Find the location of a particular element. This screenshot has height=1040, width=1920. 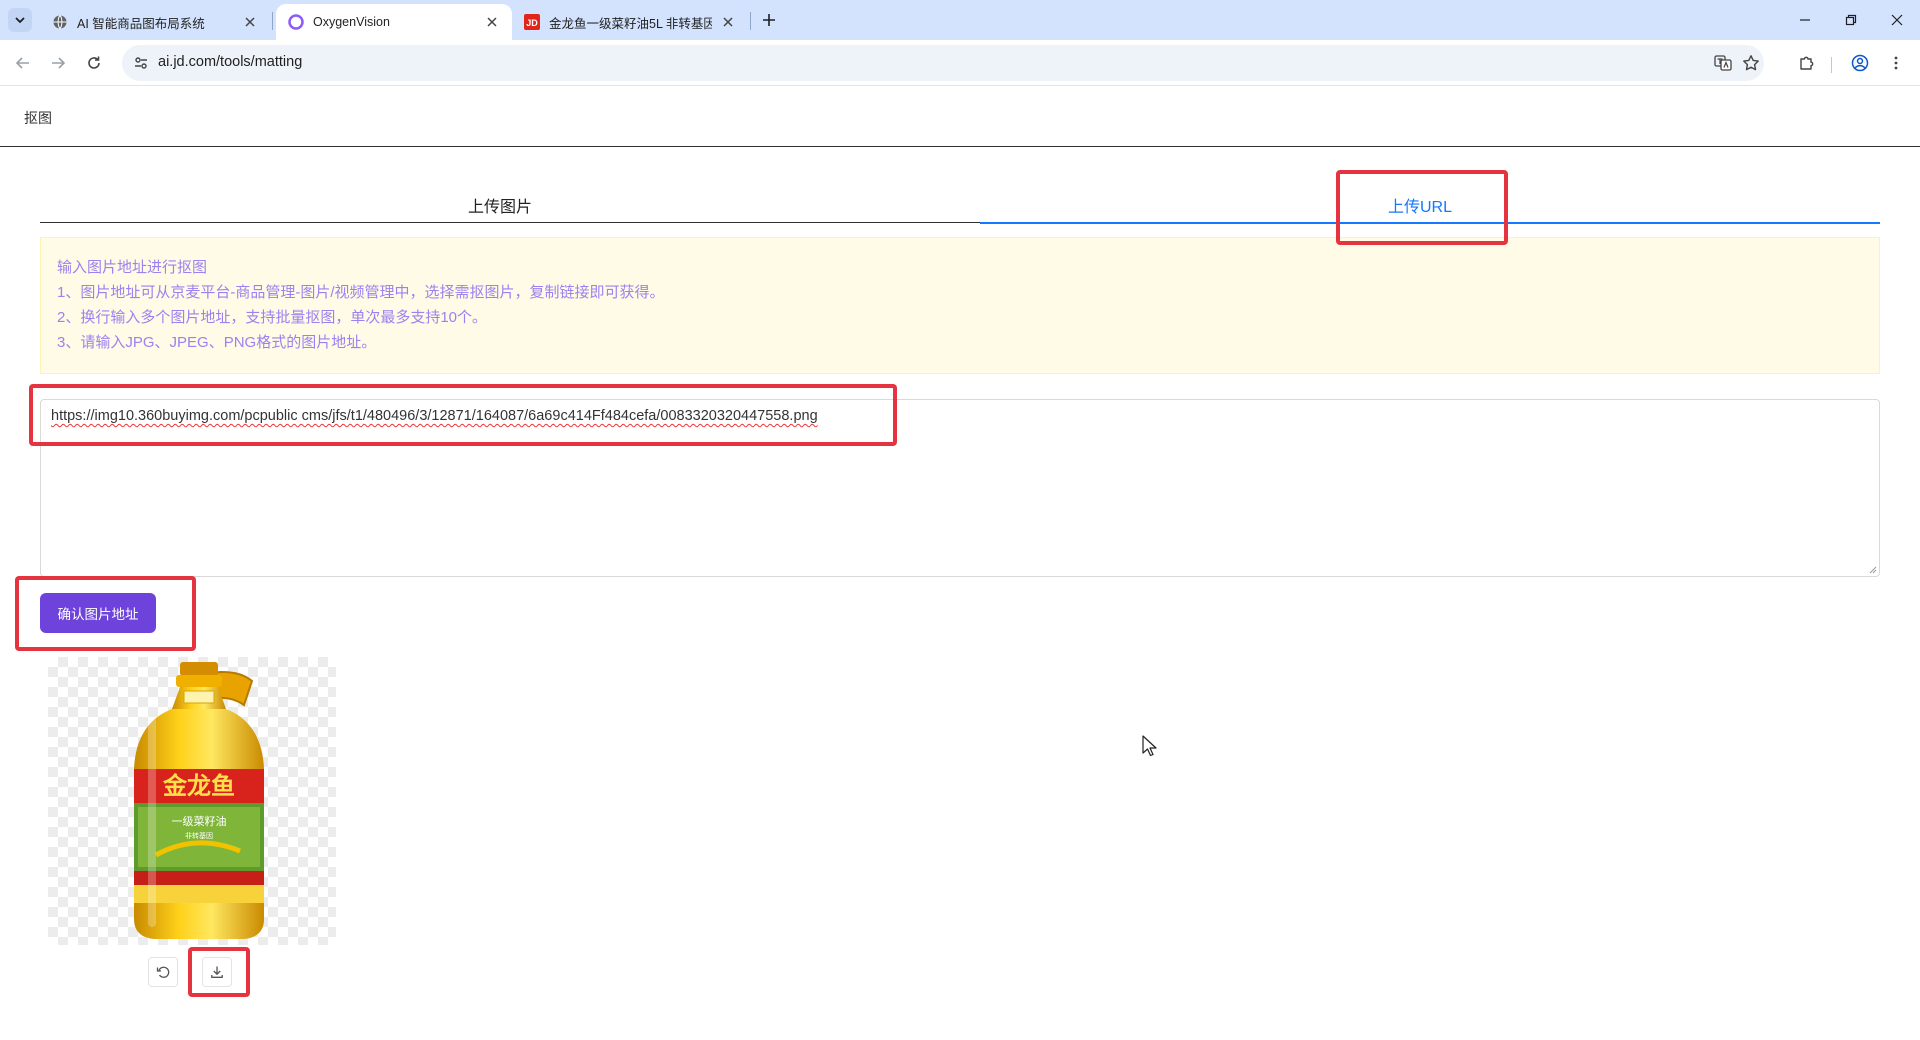

site-info-icon is located at coordinates (141, 63).